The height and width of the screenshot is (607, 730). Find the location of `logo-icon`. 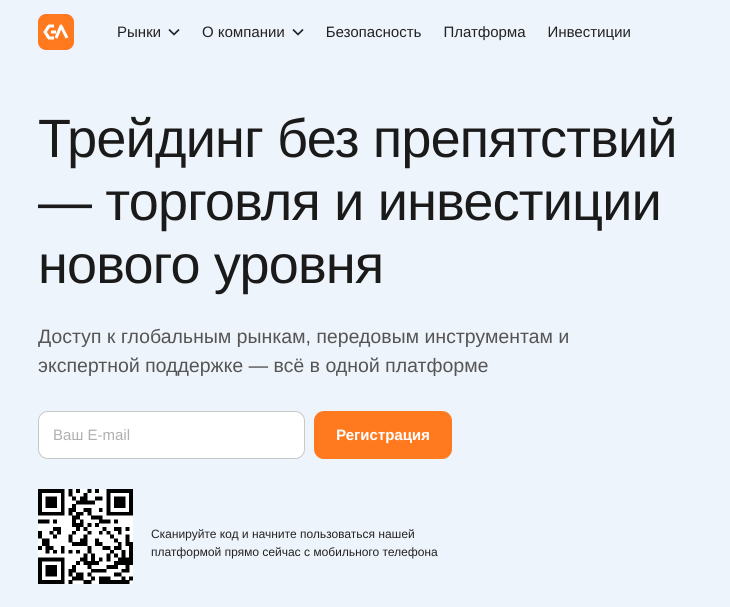

logo-icon is located at coordinates (56, 32).